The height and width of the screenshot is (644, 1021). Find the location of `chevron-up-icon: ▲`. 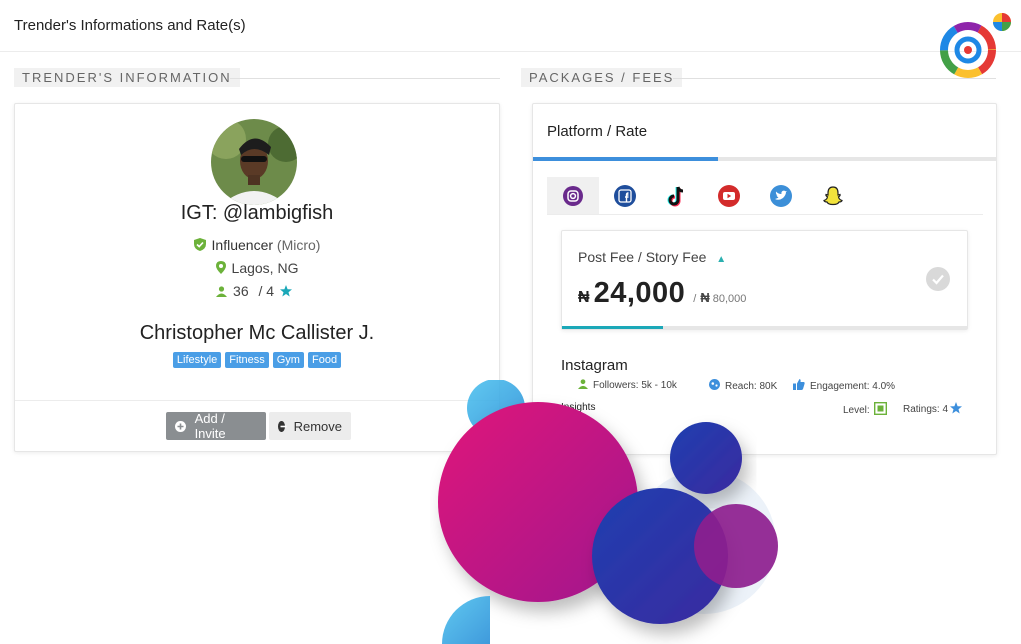

chevron-up-icon: ▲ is located at coordinates (721, 259).